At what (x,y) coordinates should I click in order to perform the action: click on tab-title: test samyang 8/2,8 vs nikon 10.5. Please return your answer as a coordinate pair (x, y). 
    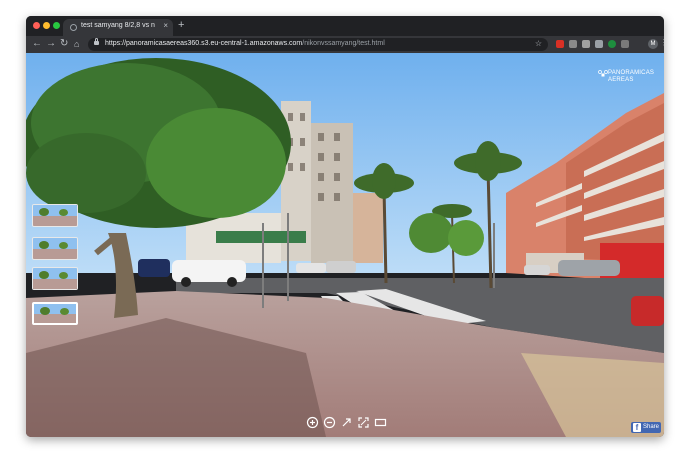
    Looking at the image, I should click on (118, 25).